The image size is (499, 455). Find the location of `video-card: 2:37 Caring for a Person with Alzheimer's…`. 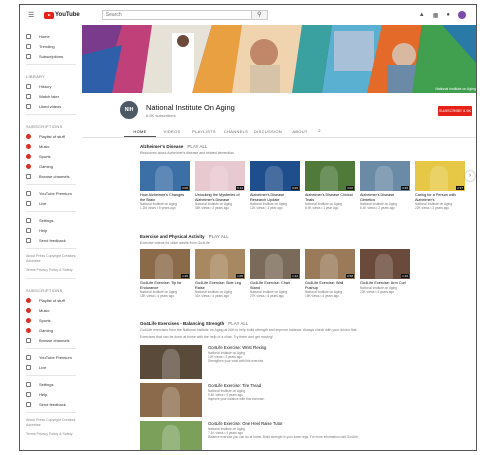

video-card: 2:37 Caring for a Person with Alzheimer's… is located at coordinates (440, 186).